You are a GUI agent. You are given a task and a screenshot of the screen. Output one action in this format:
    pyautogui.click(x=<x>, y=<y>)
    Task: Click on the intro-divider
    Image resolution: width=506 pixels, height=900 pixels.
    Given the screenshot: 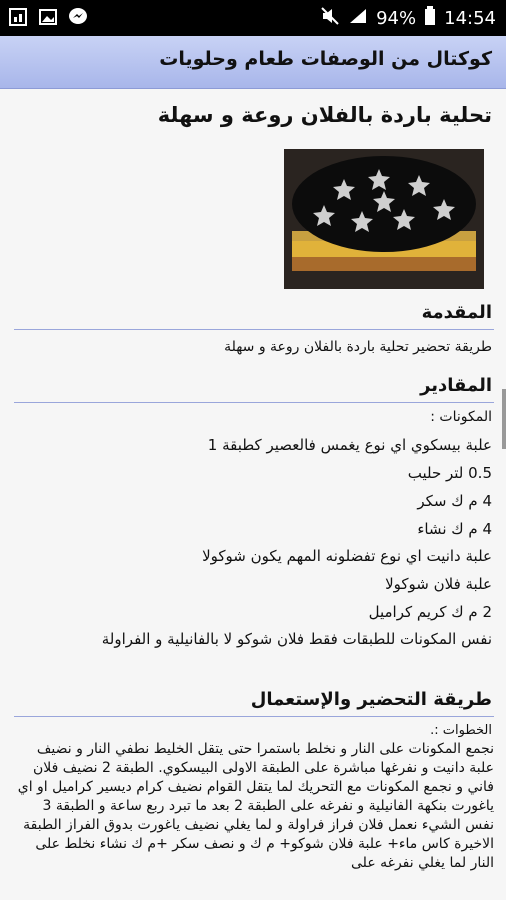 What is the action you would take?
    pyautogui.click(x=254, y=329)
    